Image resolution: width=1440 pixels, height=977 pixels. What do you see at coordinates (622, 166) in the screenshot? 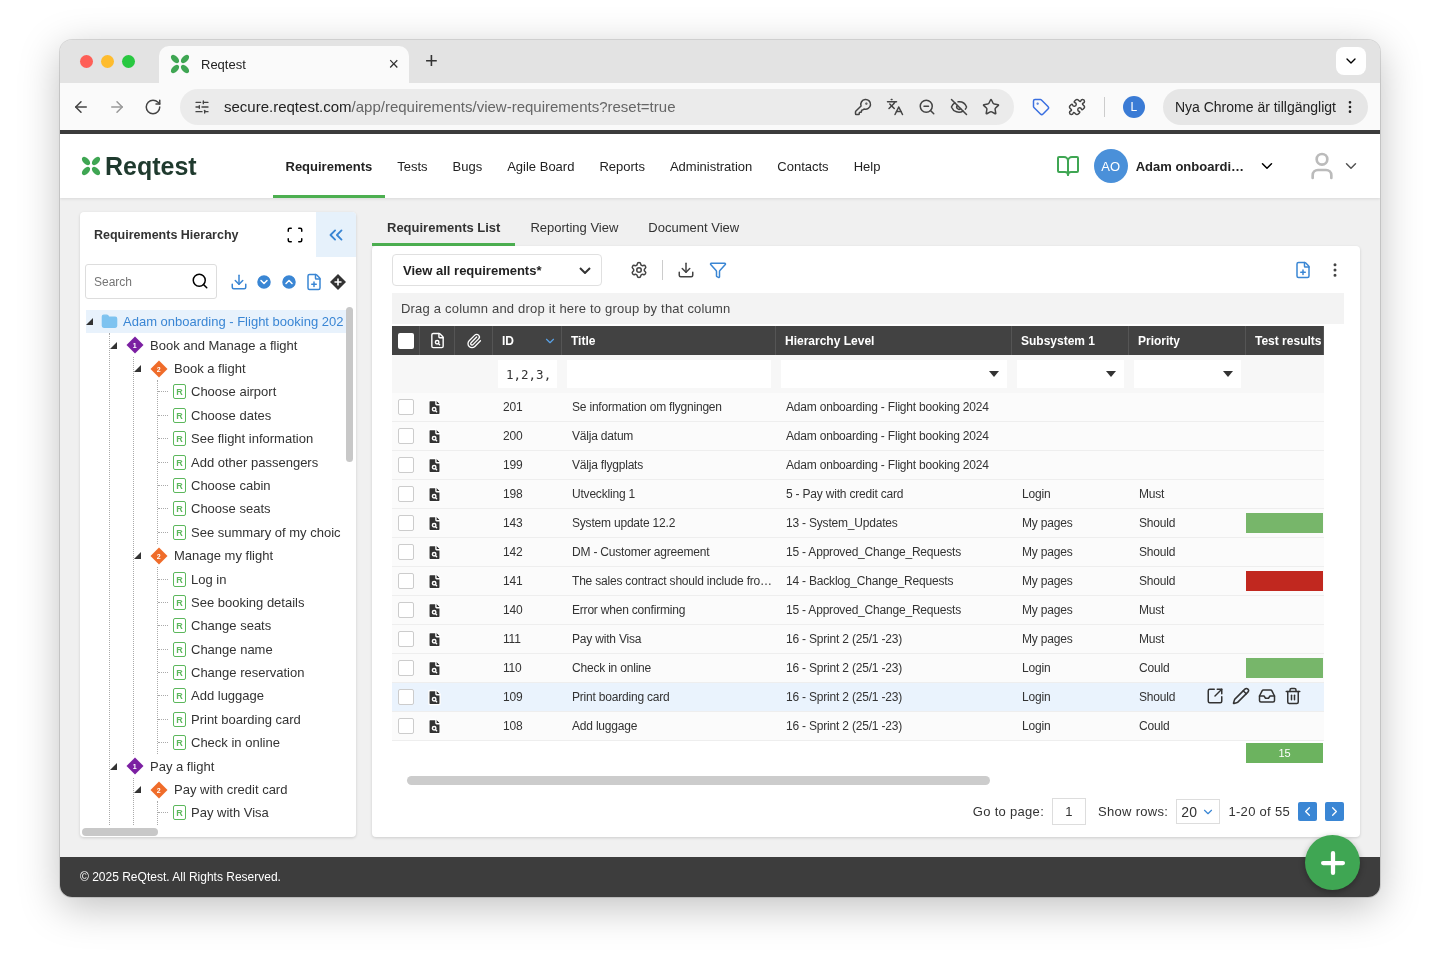
I see `nav-tab: Reports` at bounding box center [622, 166].